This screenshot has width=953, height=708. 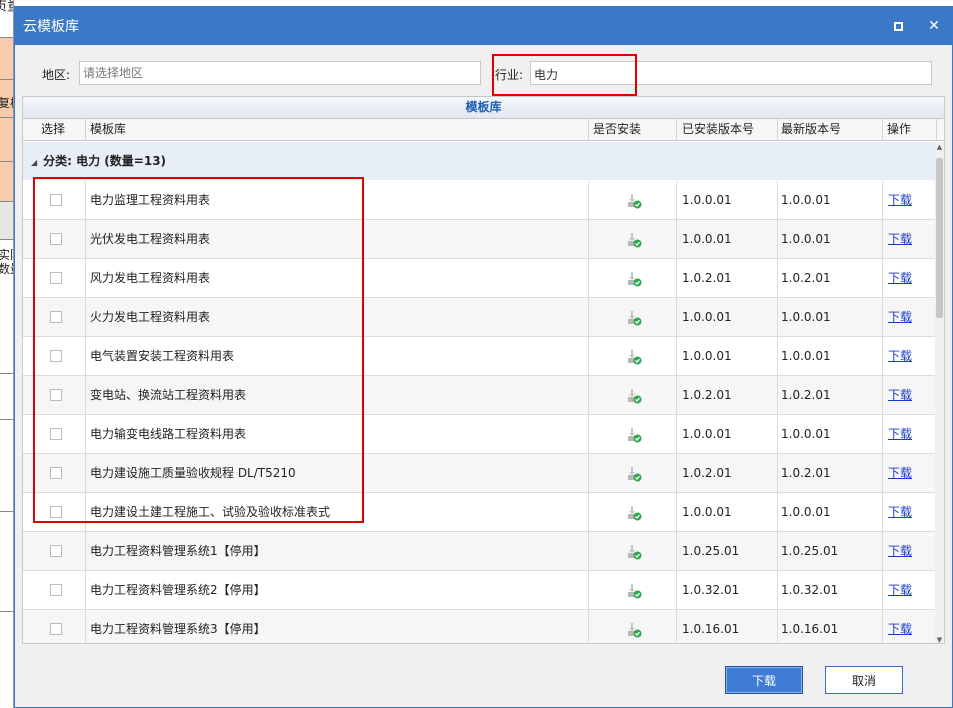 I want to click on table-row: 电力输变电线路工程资料用表 1.0.0.01 1.0.0.01 下载, so click(x=480, y=434).